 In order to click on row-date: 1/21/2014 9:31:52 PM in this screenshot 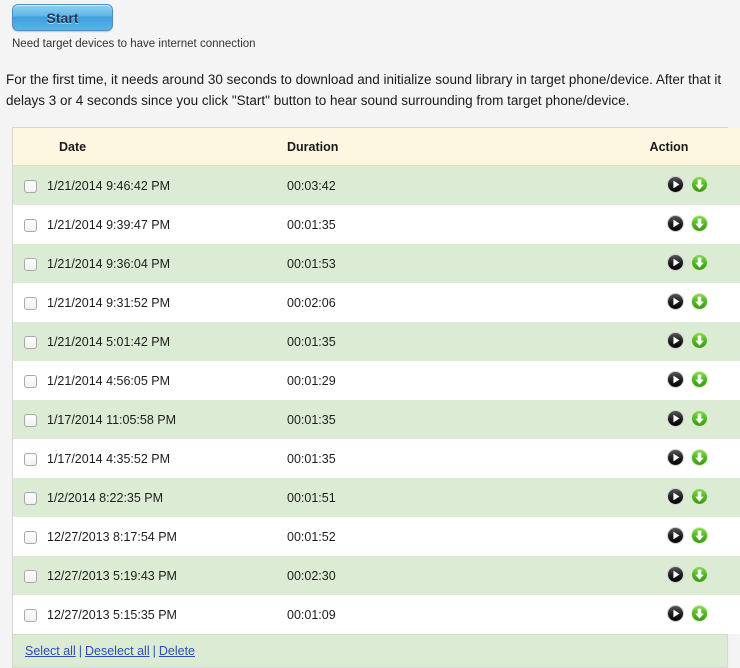, I will do `click(167, 302)`.